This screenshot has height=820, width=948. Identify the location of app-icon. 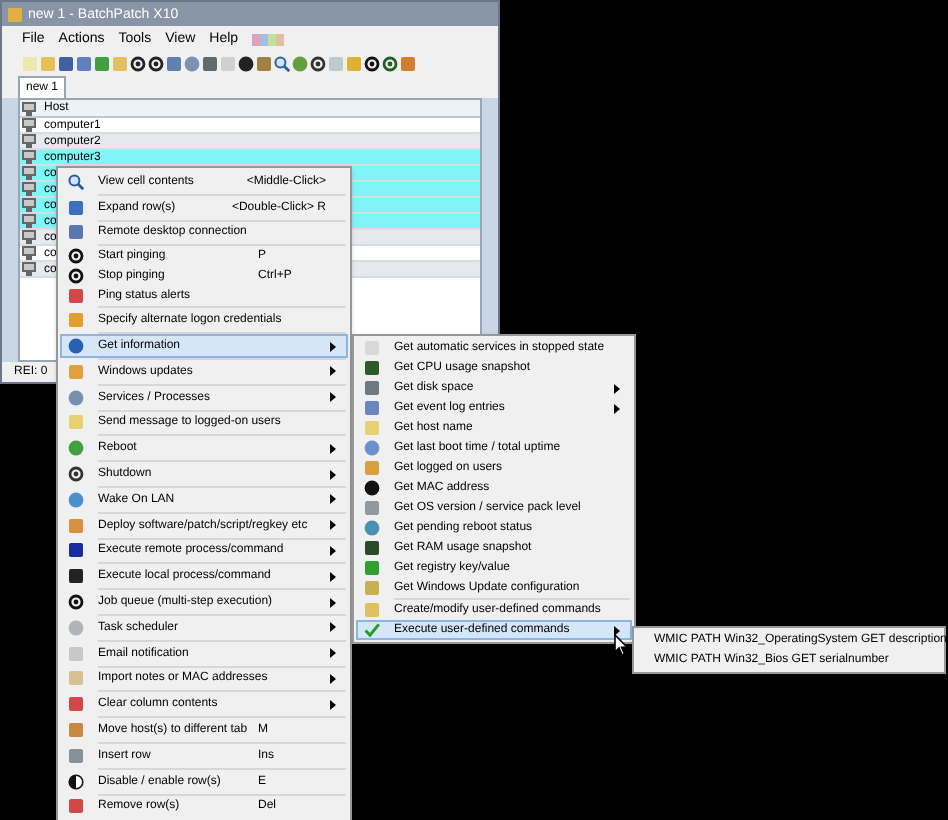
(15, 14).